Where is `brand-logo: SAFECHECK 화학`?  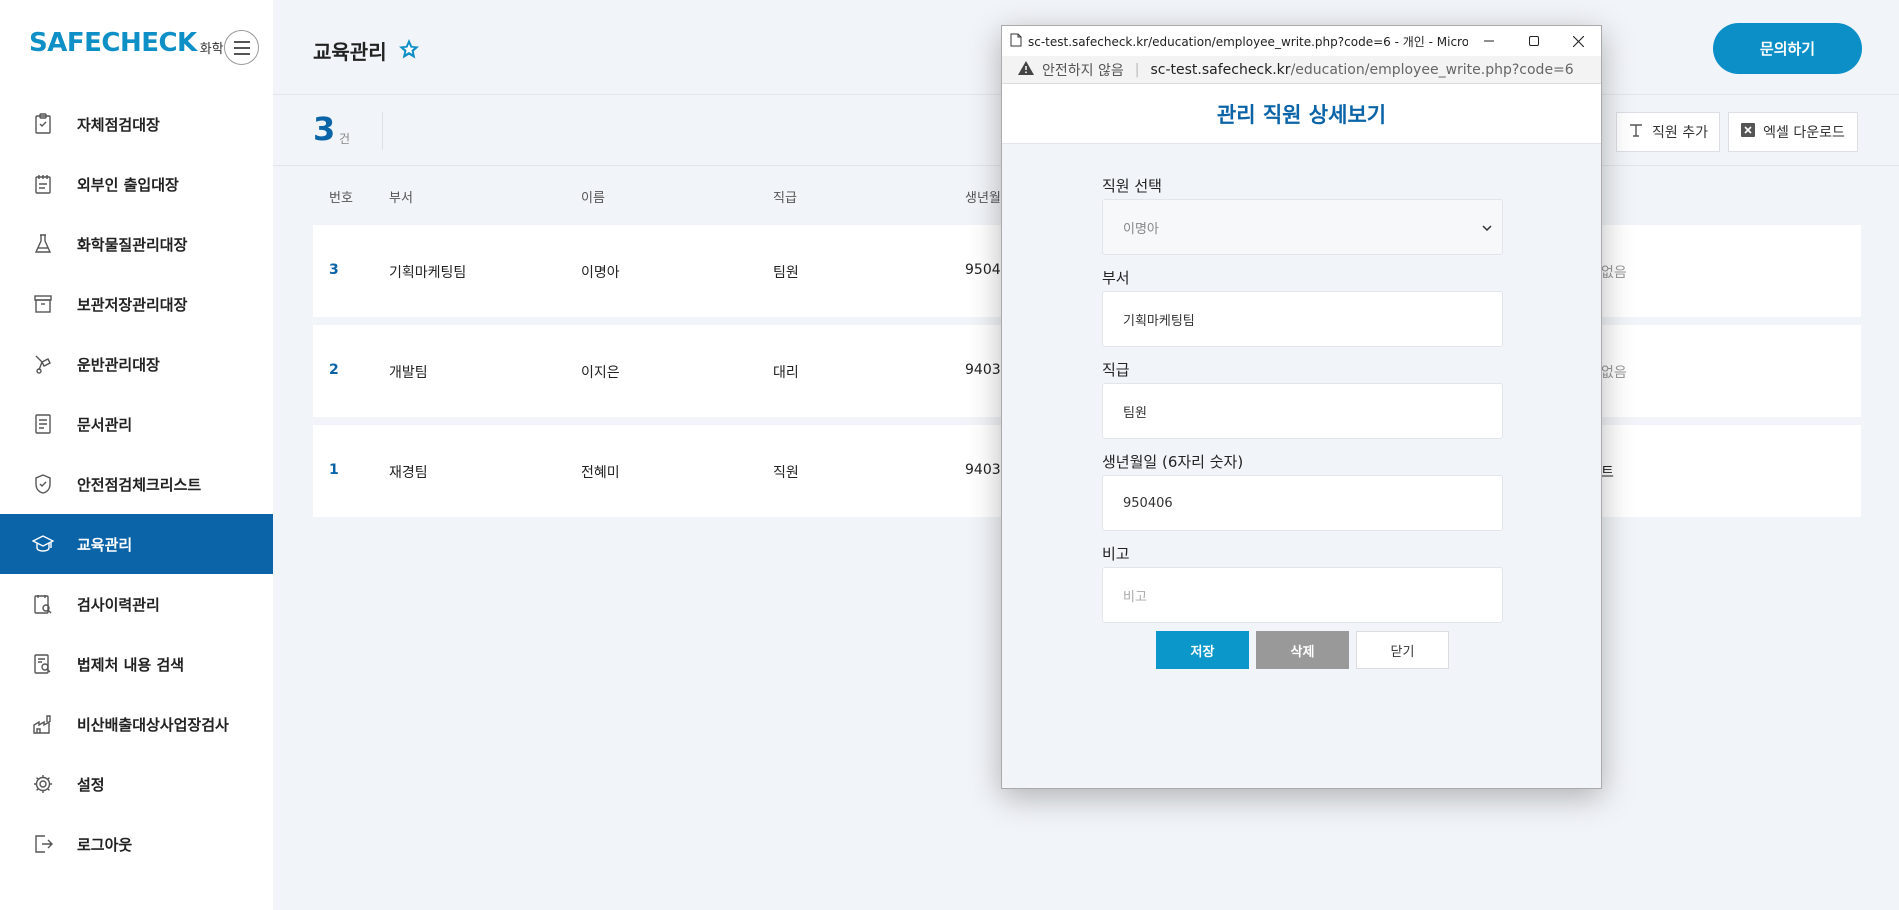 brand-logo: SAFECHECK 화학 is located at coordinates (126, 43).